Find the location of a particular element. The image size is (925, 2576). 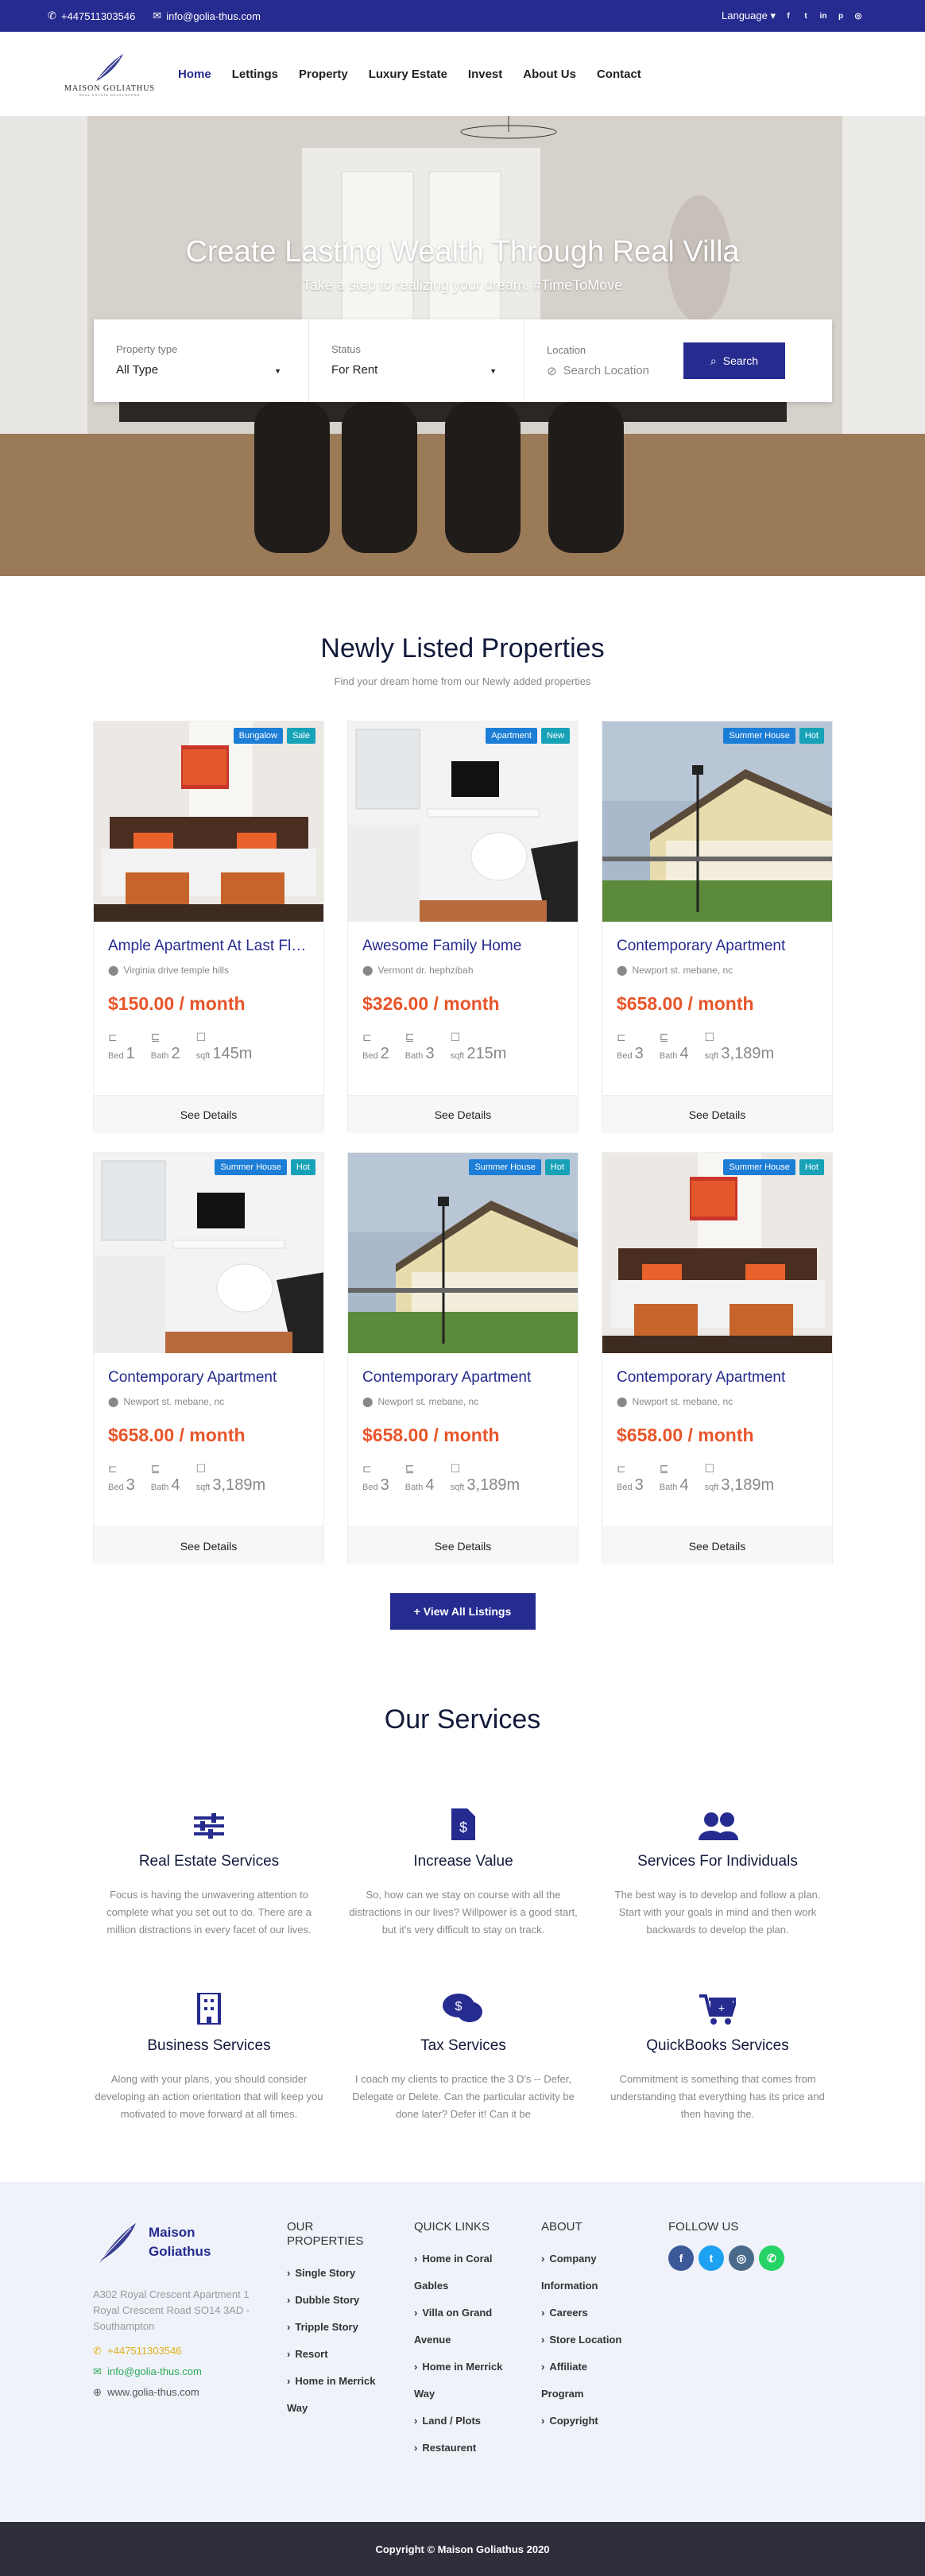

footer-link: › Dubble Story is located at coordinates (334, 2300).